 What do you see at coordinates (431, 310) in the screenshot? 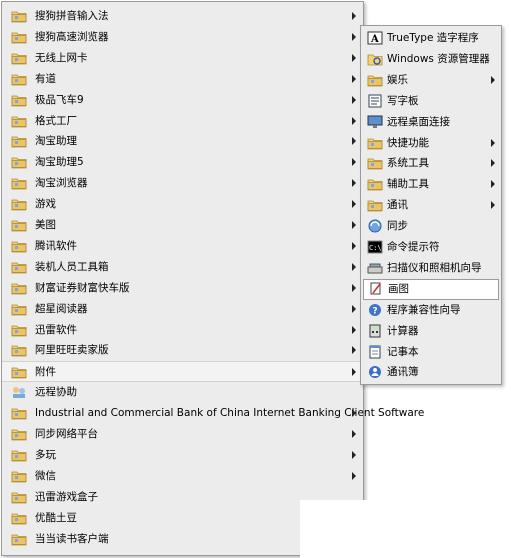
I see `accessories-item: ? 程序兼容性向导` at bounding box center [431, 310].